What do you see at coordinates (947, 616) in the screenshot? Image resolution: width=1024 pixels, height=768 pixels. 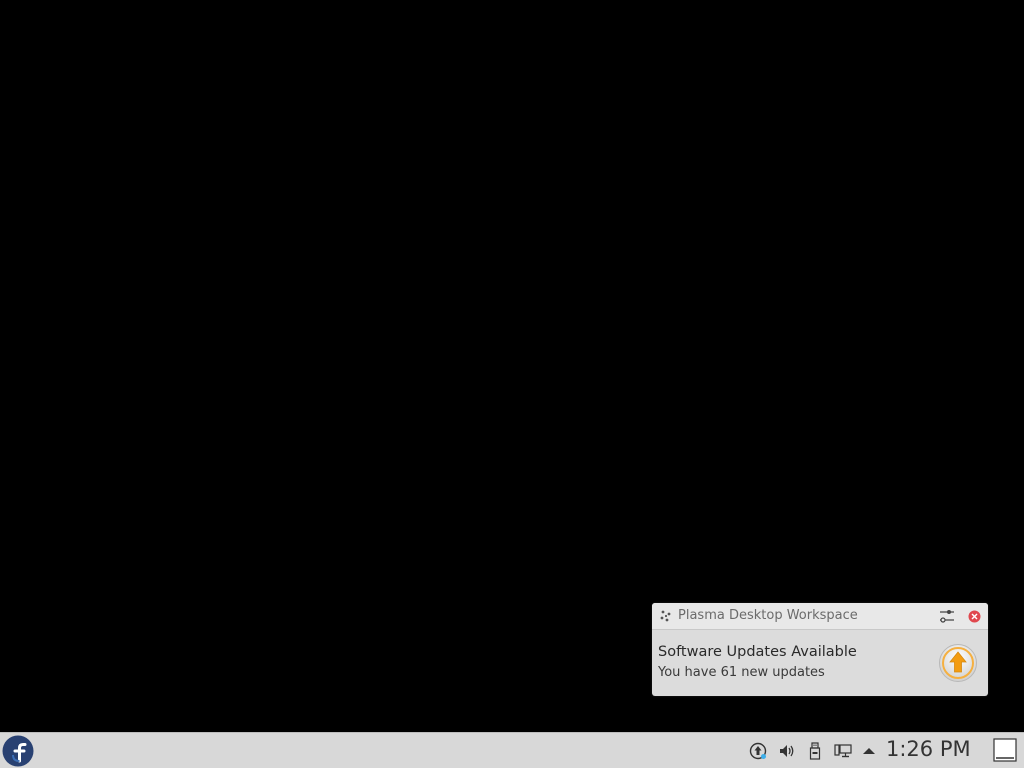 I see `configure-icon` at bounding box center [947, 616].